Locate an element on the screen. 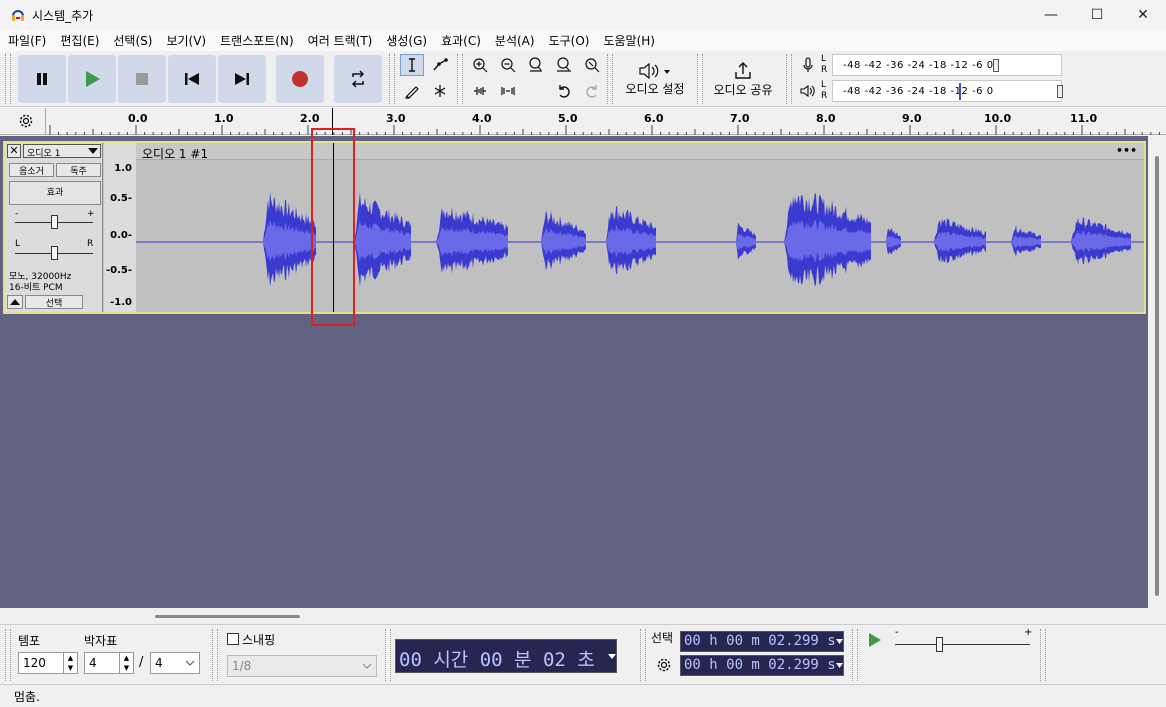 The image size is (1166, 707). fit-selection-button is located at coordinates (536, 65).